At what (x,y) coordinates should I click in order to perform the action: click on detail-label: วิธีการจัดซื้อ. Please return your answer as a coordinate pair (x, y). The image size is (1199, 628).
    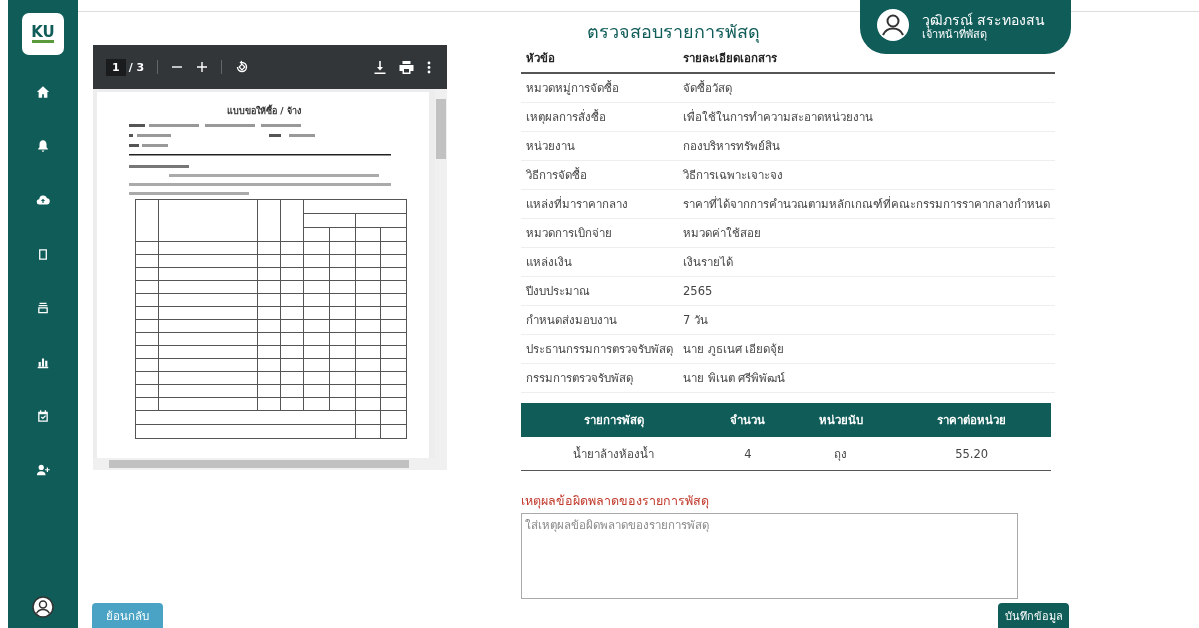
    Looking at the image, I should click on (556, 175).